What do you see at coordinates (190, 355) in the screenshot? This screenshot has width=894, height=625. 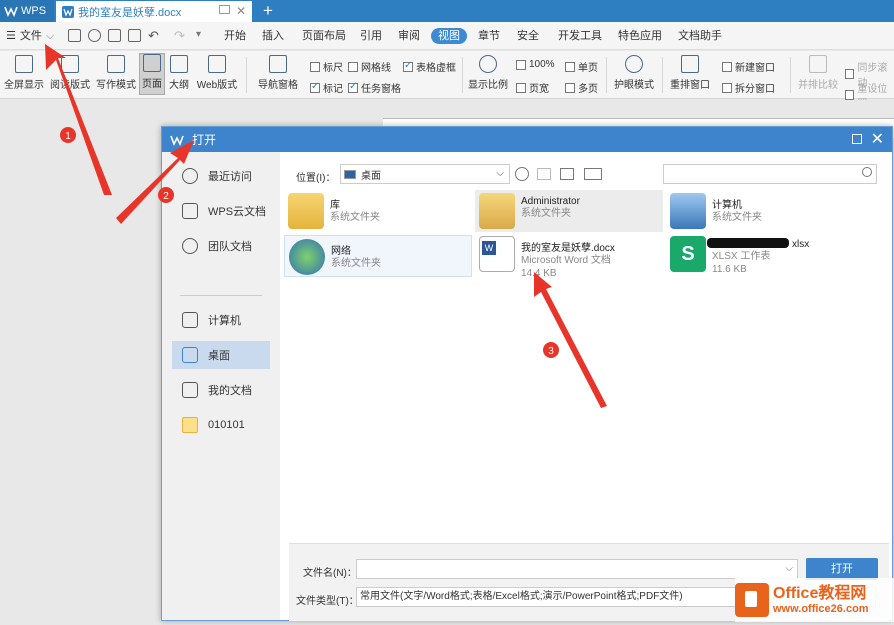 I see `desktop-icon` at bounding box center [190, 355].